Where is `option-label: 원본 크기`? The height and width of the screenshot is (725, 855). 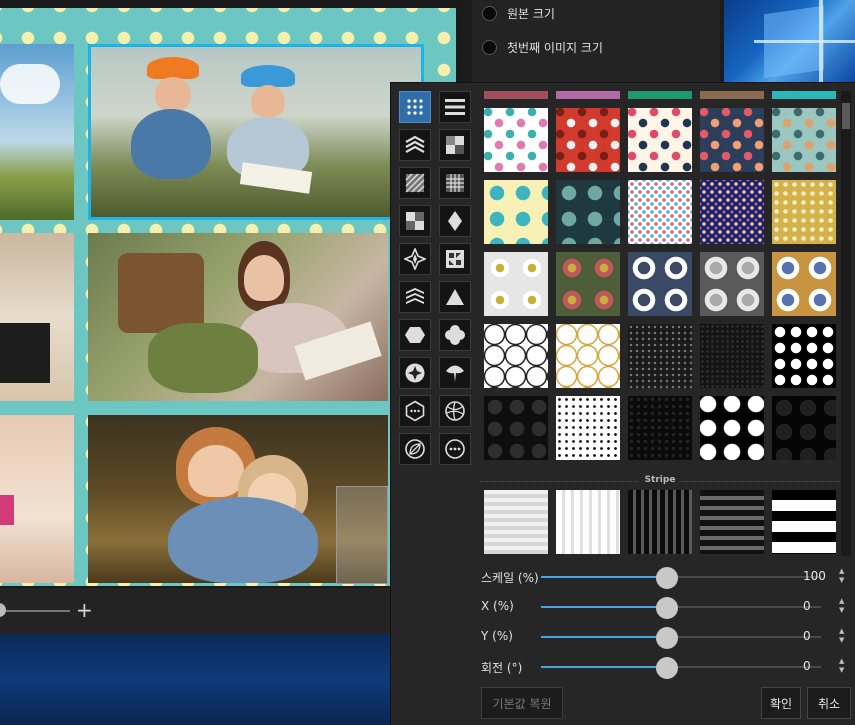
option-label: 원본 크기 is located at coordinates (531, 14).